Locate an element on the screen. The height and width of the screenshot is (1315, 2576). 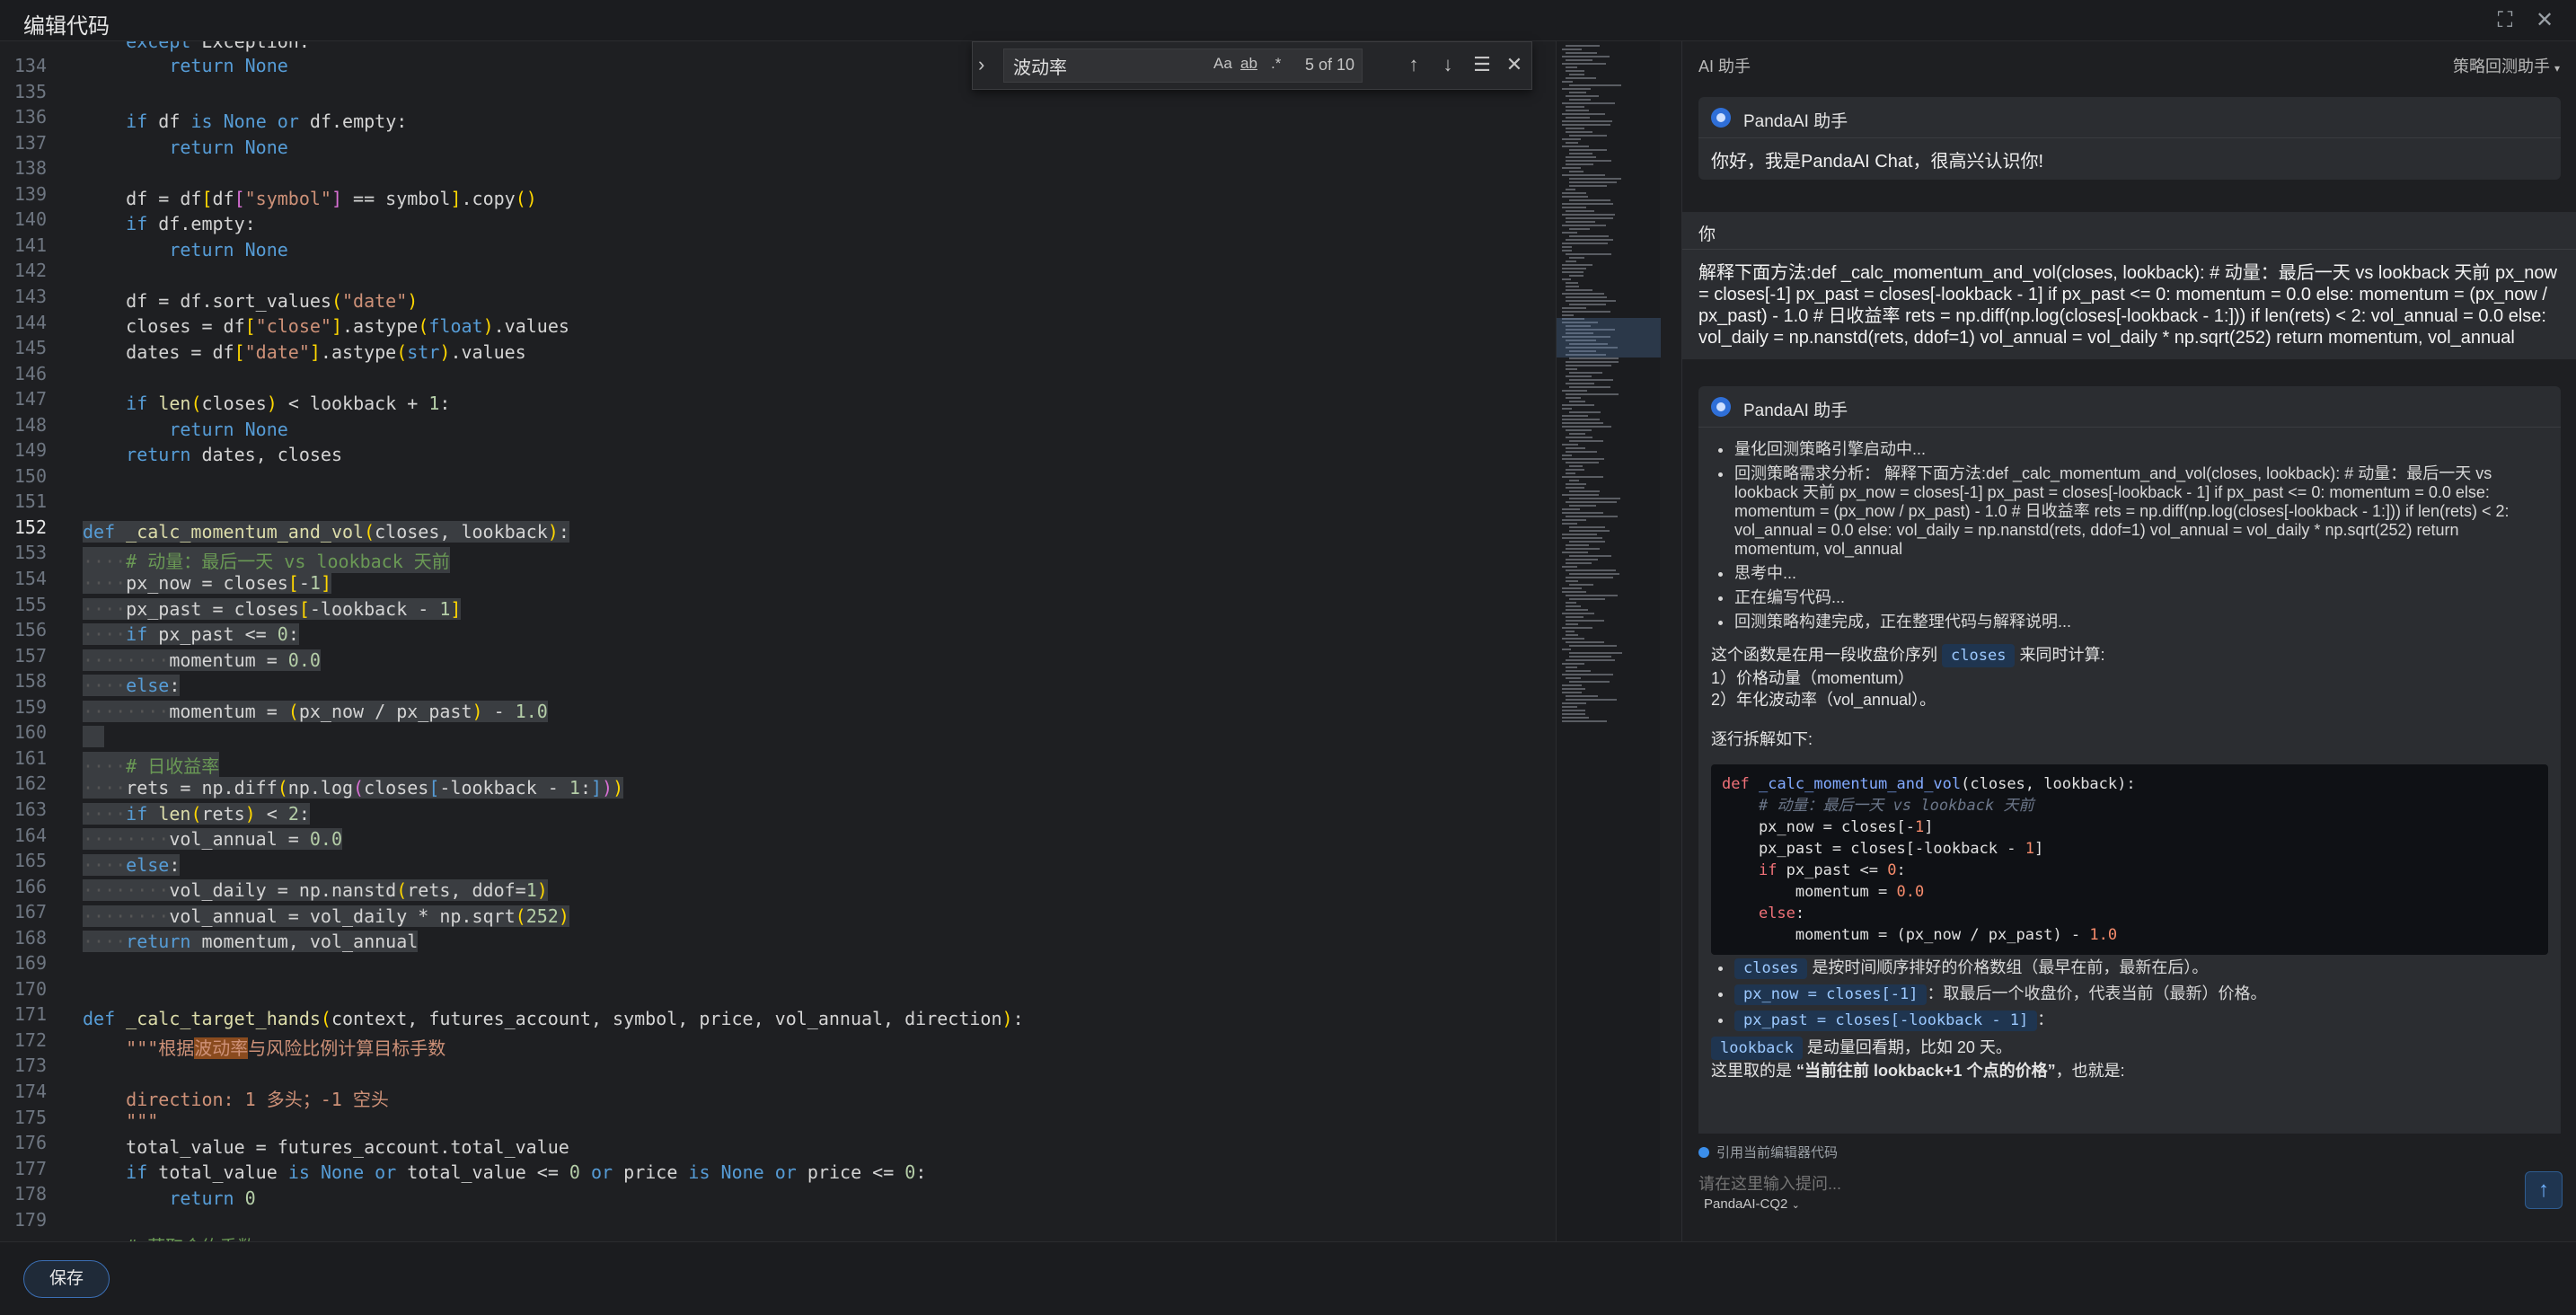
line-number: 157 is located at coordinates (30, 655).